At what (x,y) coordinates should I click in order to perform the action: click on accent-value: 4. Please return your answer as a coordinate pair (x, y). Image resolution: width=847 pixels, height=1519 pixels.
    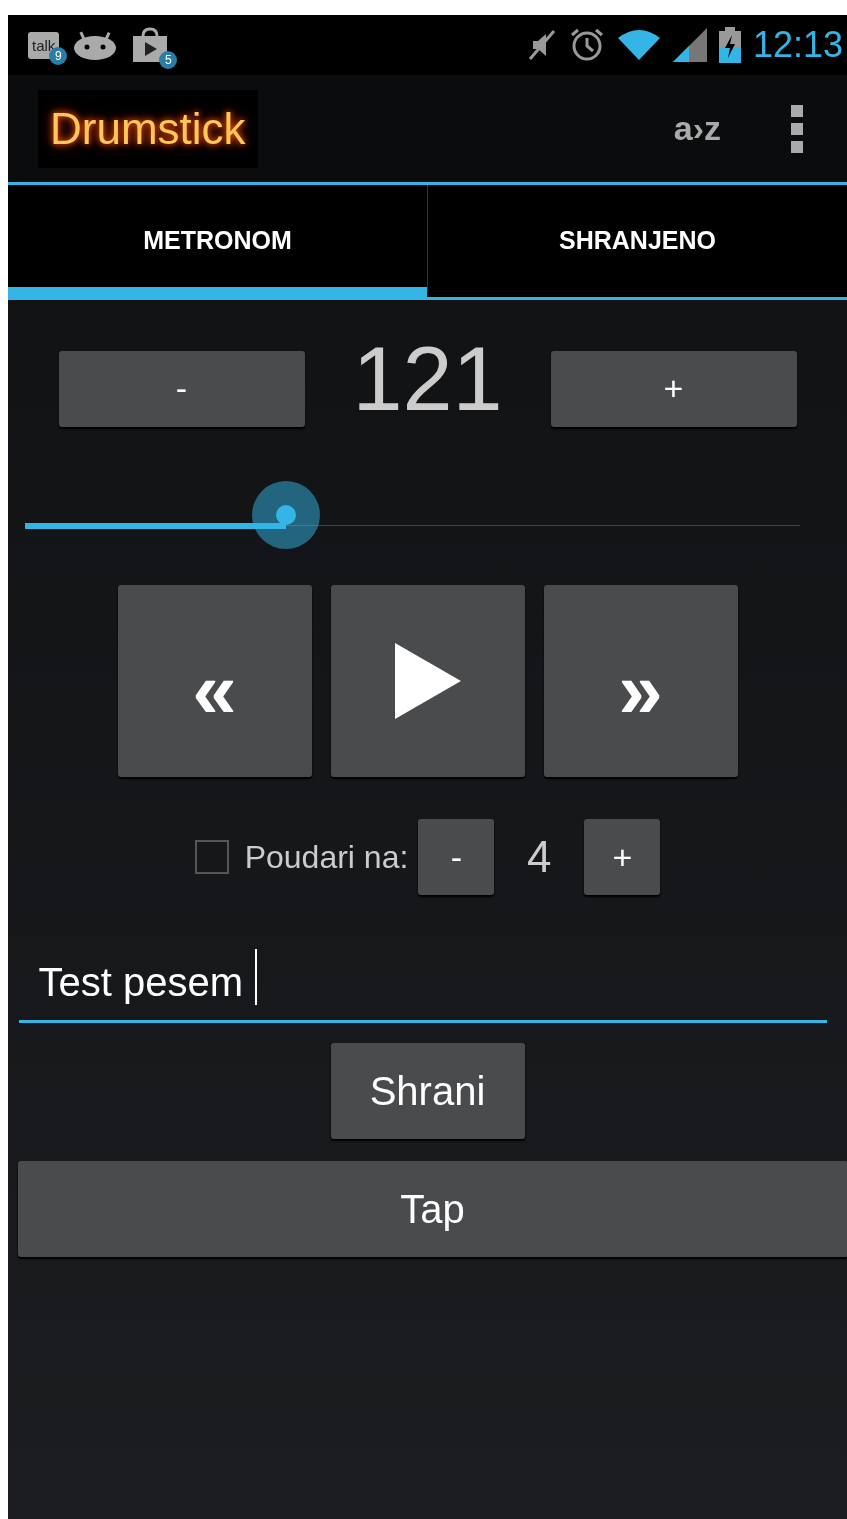
    Looking at the image, I should click on (539, 857).